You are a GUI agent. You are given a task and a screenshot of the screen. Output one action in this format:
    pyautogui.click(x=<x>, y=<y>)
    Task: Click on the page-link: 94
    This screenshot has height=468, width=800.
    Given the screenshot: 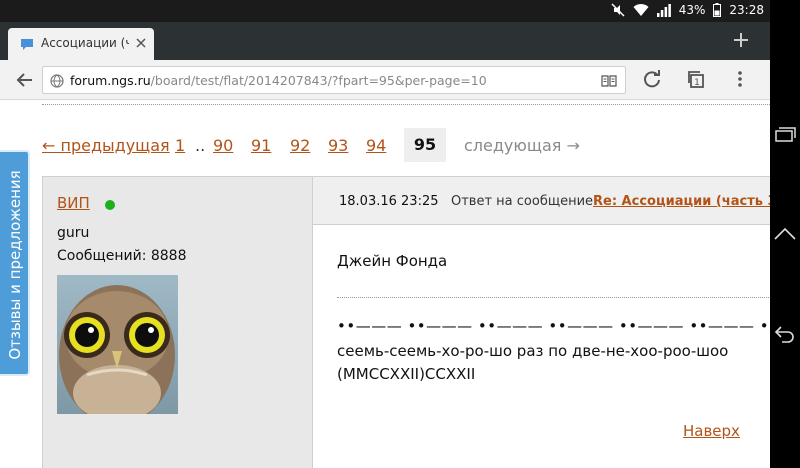 What is the action you would take?
    pyautogui.click(x=376, y=145)
    